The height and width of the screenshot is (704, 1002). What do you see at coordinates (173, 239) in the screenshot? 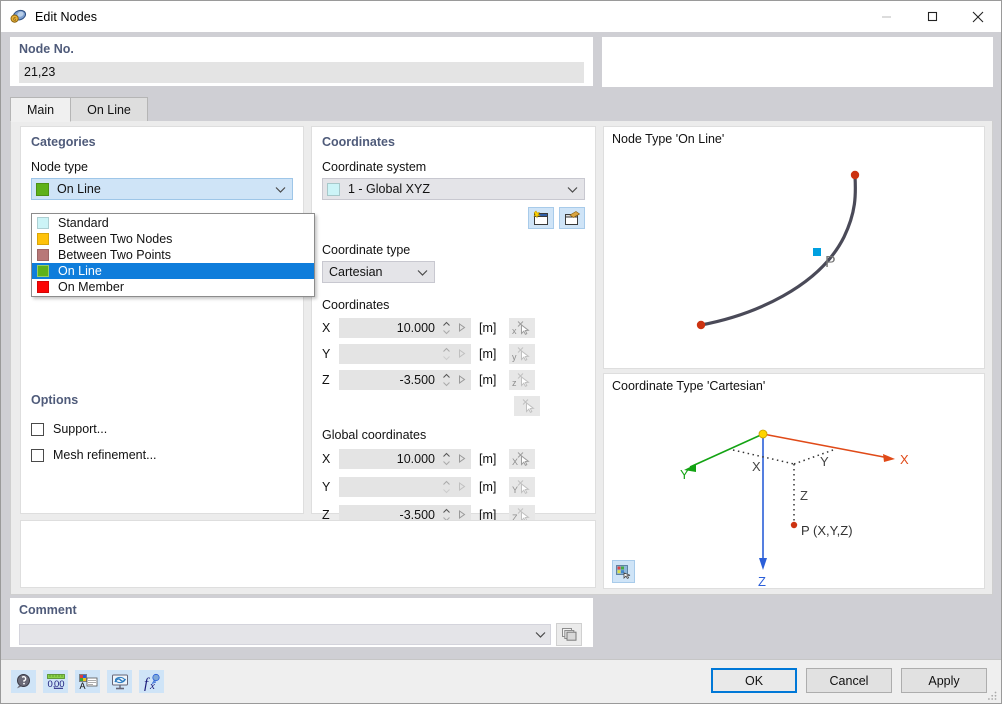
I see `node-type-option-between-two-nodes: Between Two Nodes` at bounding box center [173, 239].